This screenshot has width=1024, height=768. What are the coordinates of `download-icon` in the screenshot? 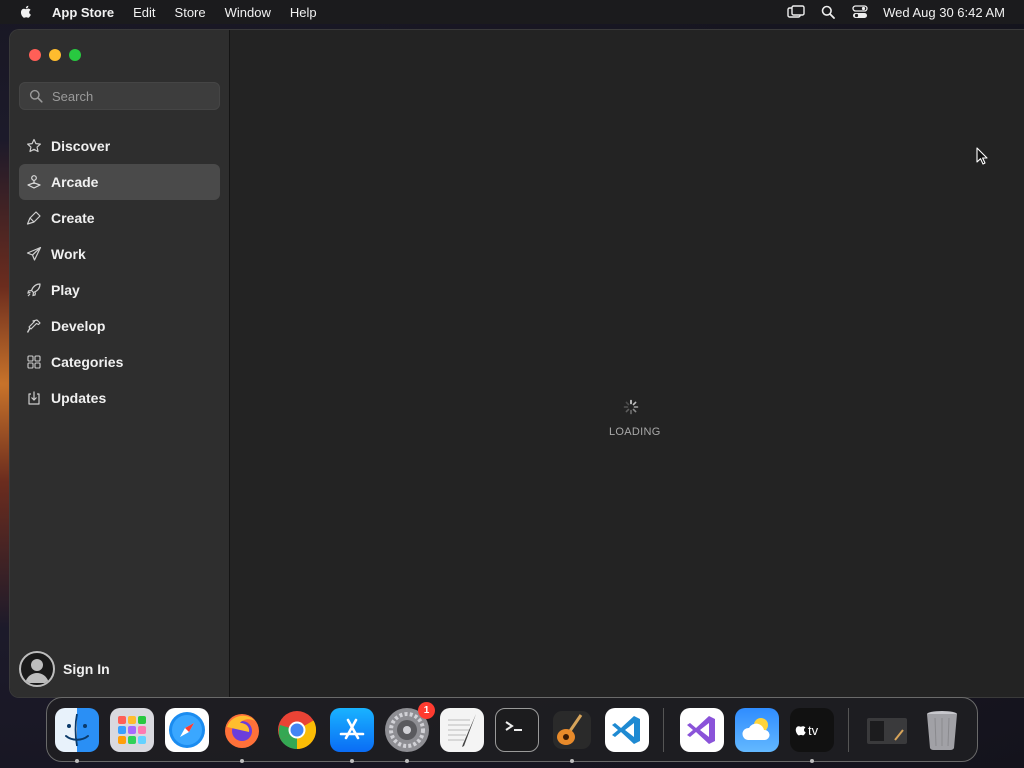 It's located at (34, 398).